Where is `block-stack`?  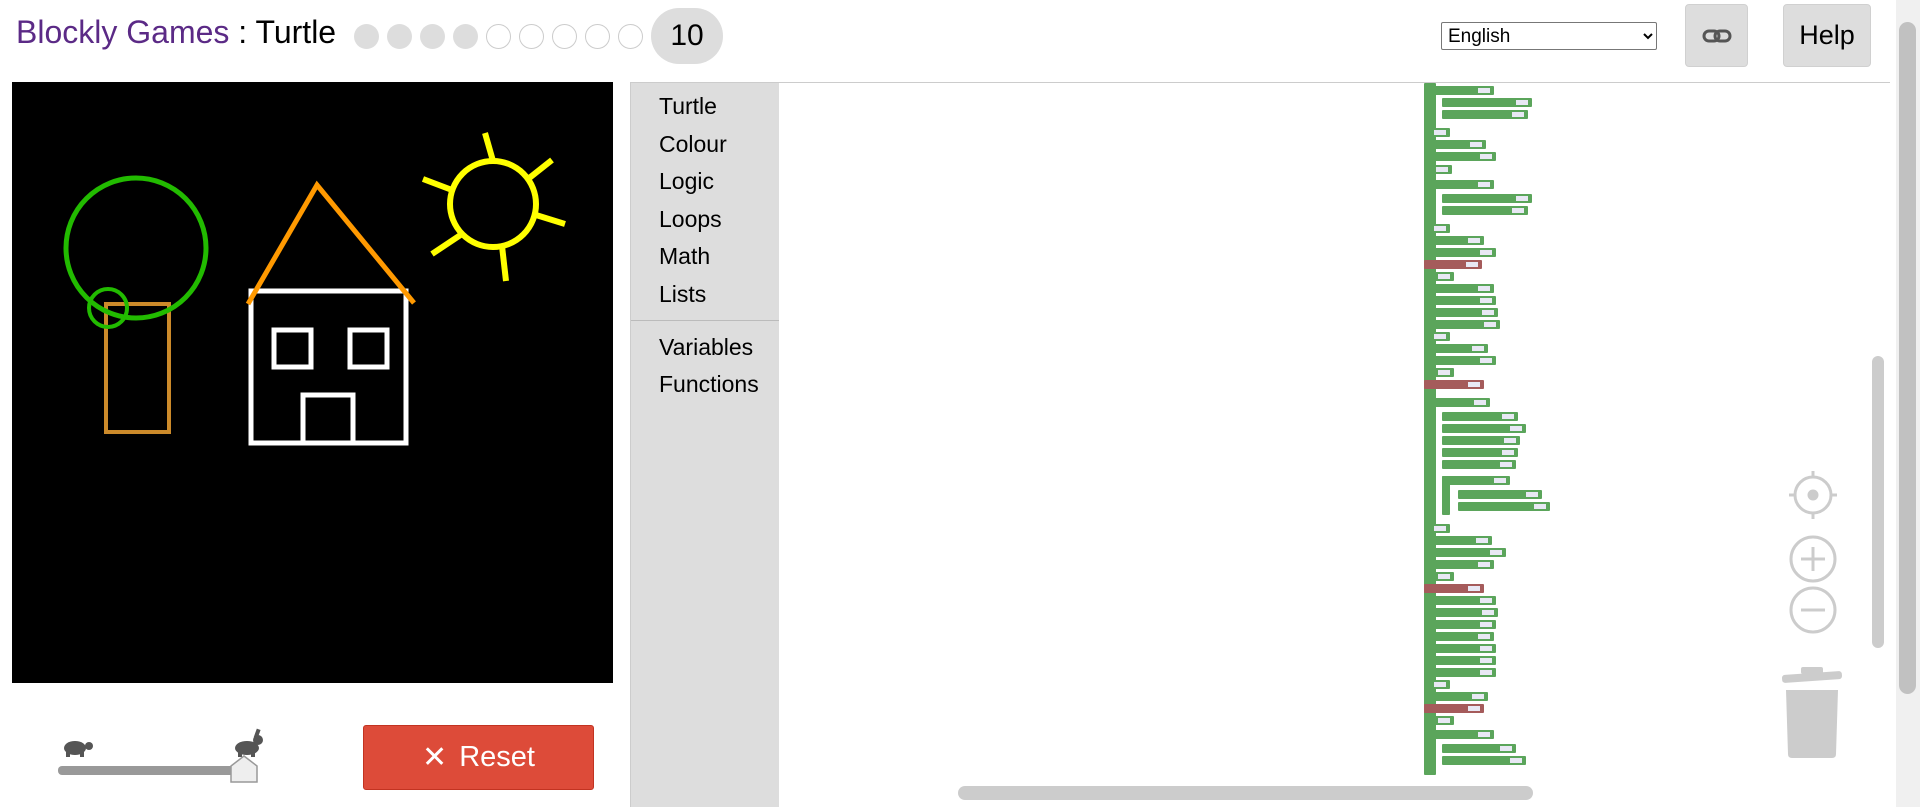
block-stack is located at coordinates (1487, 429).